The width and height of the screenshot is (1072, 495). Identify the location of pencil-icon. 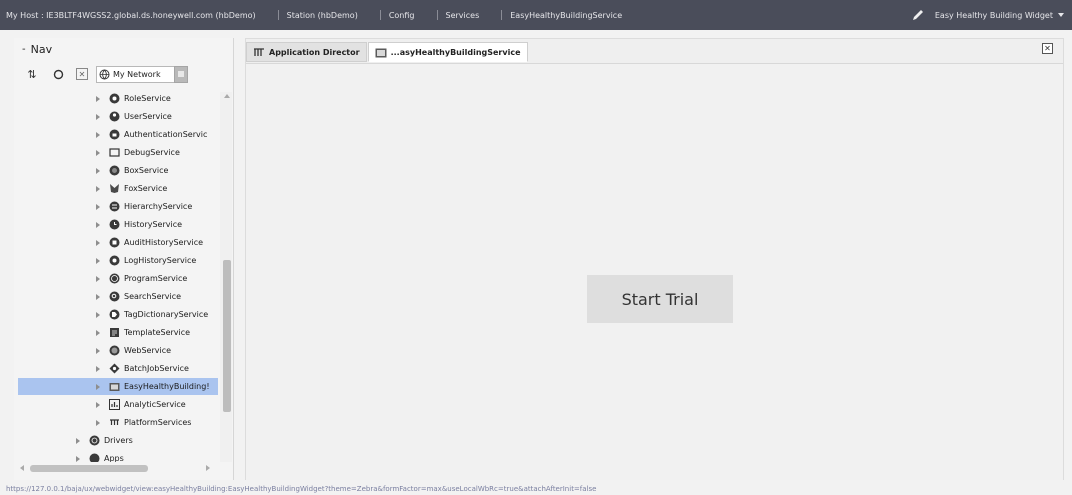
(918, 15).